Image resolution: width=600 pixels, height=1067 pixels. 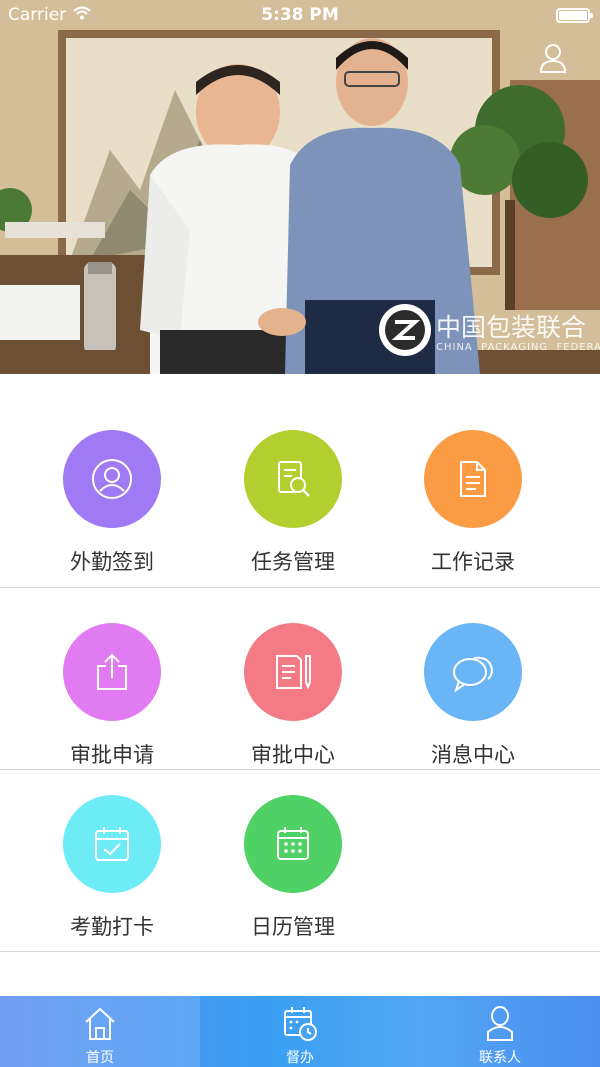 I want to click on tab-label: 联系人, so click(x=500, y=1058).